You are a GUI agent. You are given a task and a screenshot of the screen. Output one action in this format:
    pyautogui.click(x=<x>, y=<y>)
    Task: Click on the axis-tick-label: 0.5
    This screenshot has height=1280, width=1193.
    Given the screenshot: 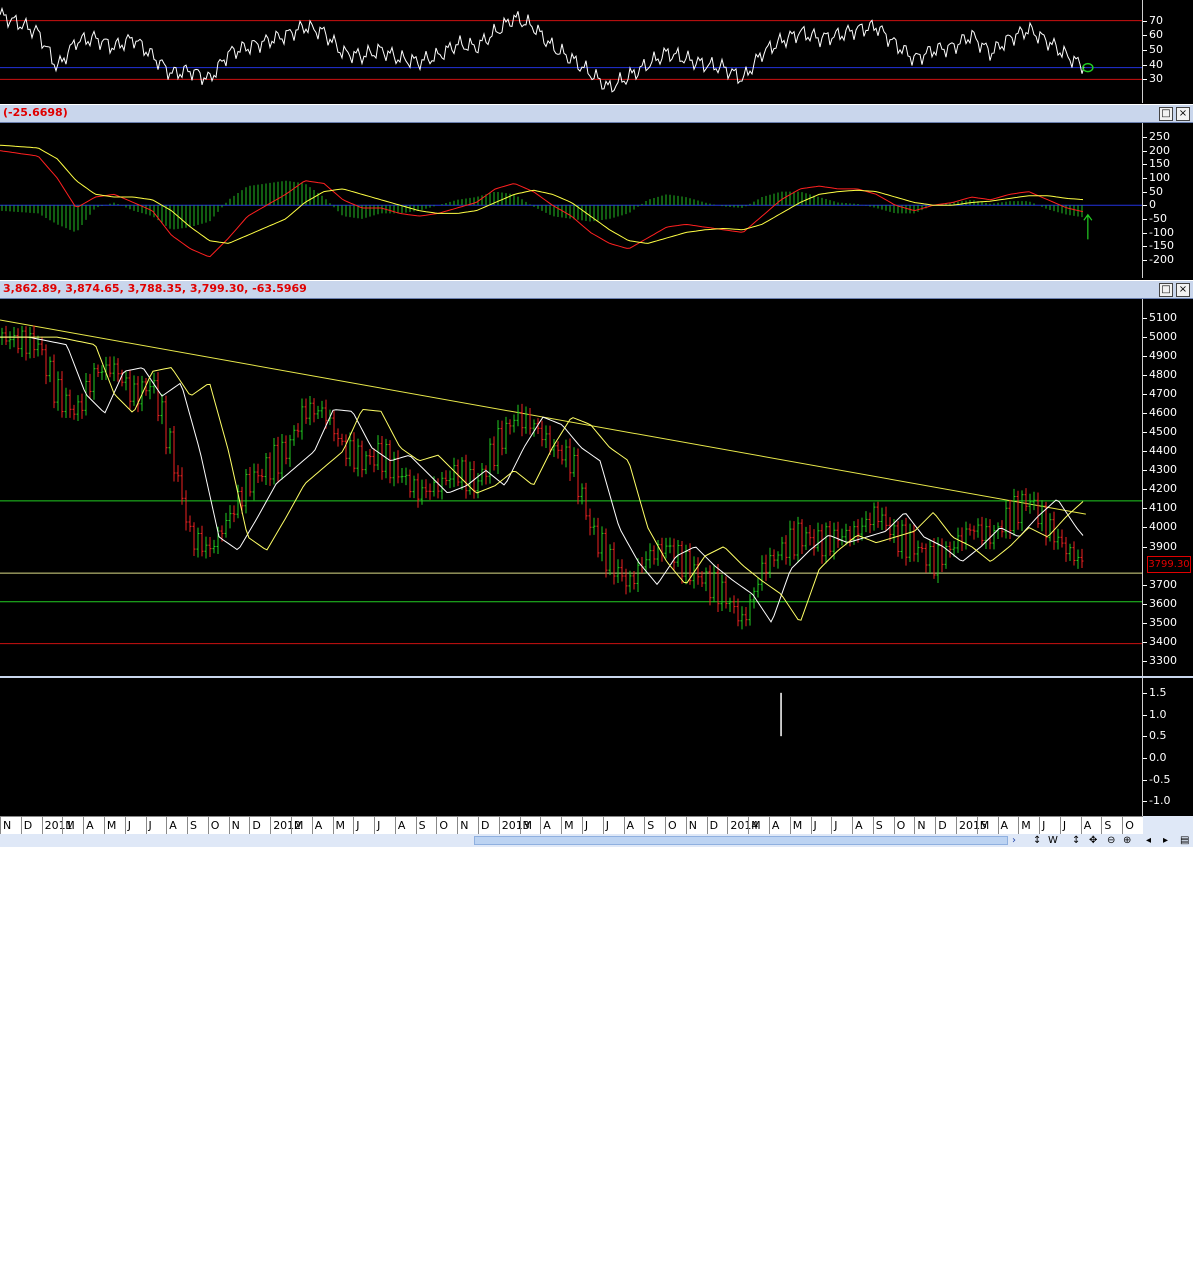 What is the action you would take?
    pyautogui.click(x=1158, y=736)
    